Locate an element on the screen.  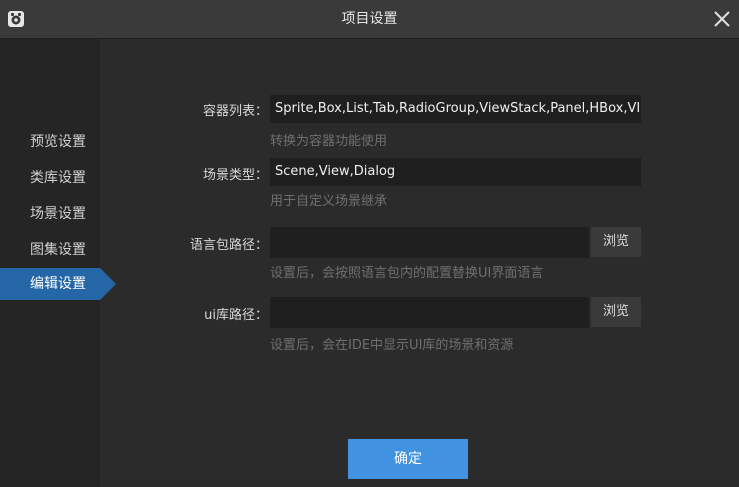
close-icon is located at coordinates (722, 19).